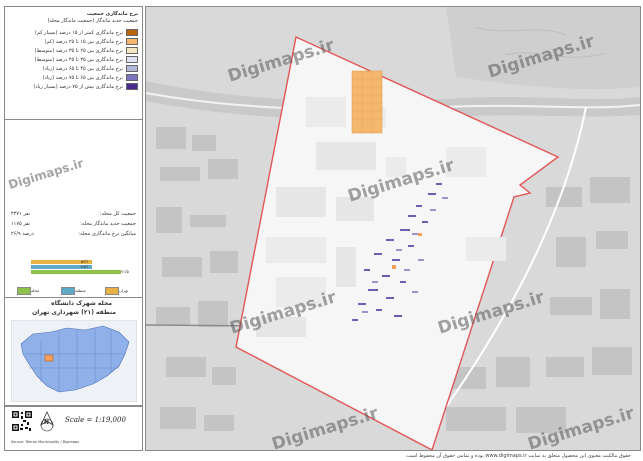  I want to click on legend-item-label: نرخ ماندگاری بین ۶۵ تا ۷۵ درصد (زیاد), so click(82, 77).